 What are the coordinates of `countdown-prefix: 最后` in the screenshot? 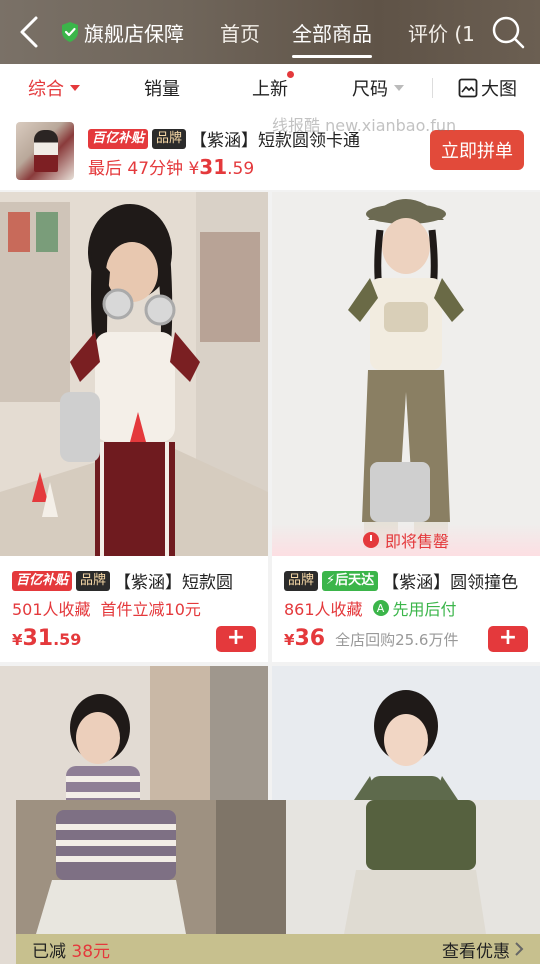 It's located at (105, 169).